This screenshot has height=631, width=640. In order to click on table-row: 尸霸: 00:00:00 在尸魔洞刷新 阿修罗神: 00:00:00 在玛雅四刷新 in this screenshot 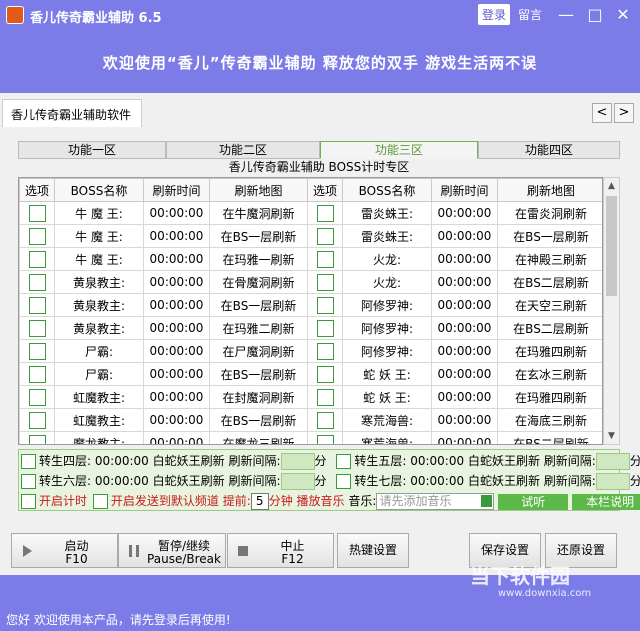, I will do `click(310, 351)`.